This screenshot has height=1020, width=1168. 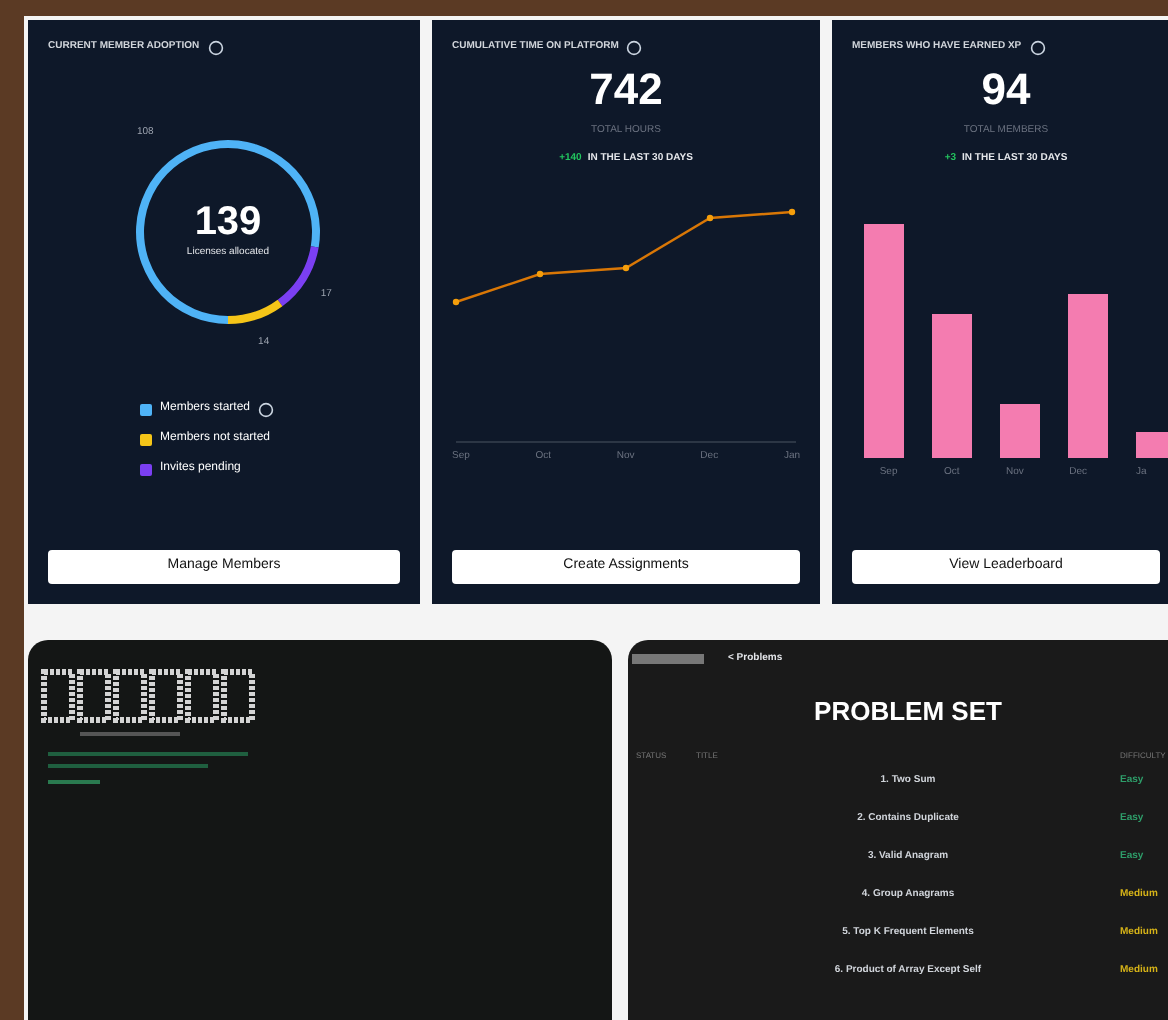 I want to click on page-title: PROBLEM SET, so click(x=908, y=711).